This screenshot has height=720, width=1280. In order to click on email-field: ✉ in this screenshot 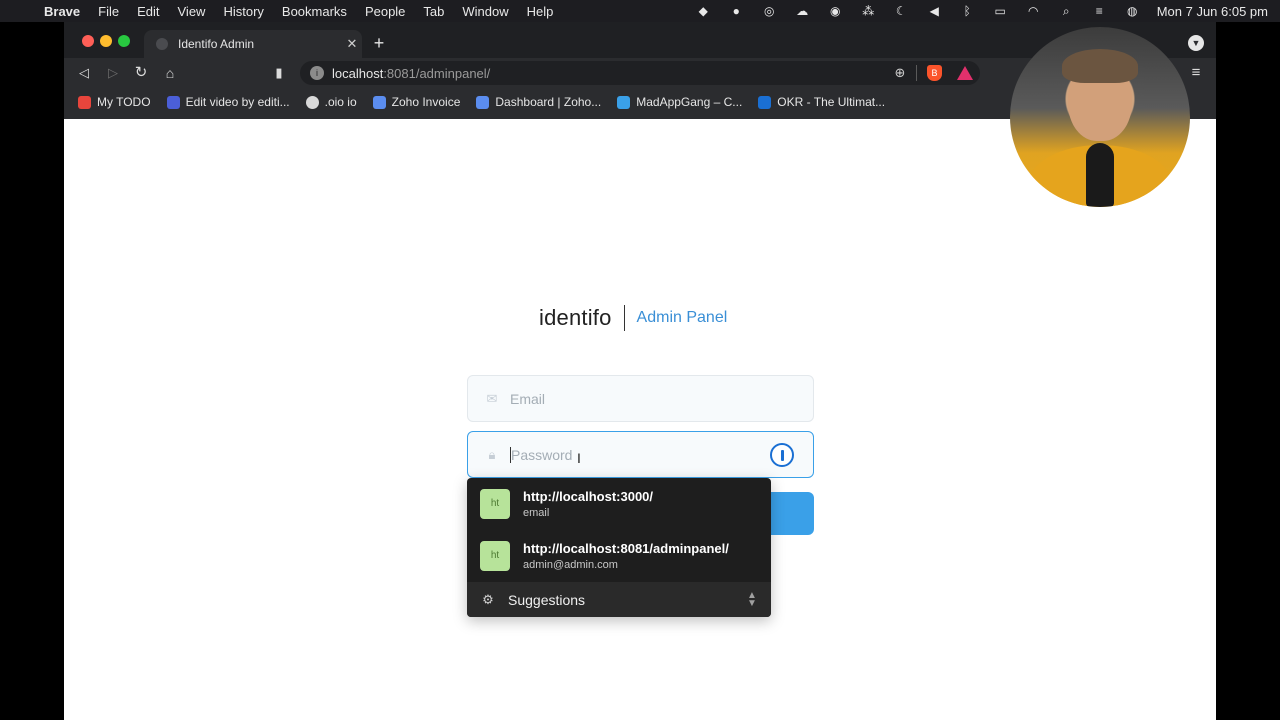, I will do `click(640, 398)`.